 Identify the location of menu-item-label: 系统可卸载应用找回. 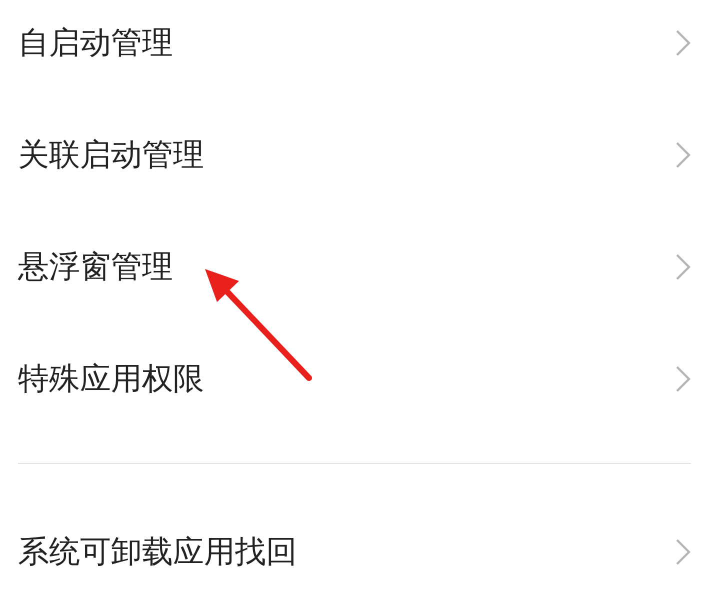
(157, 552).